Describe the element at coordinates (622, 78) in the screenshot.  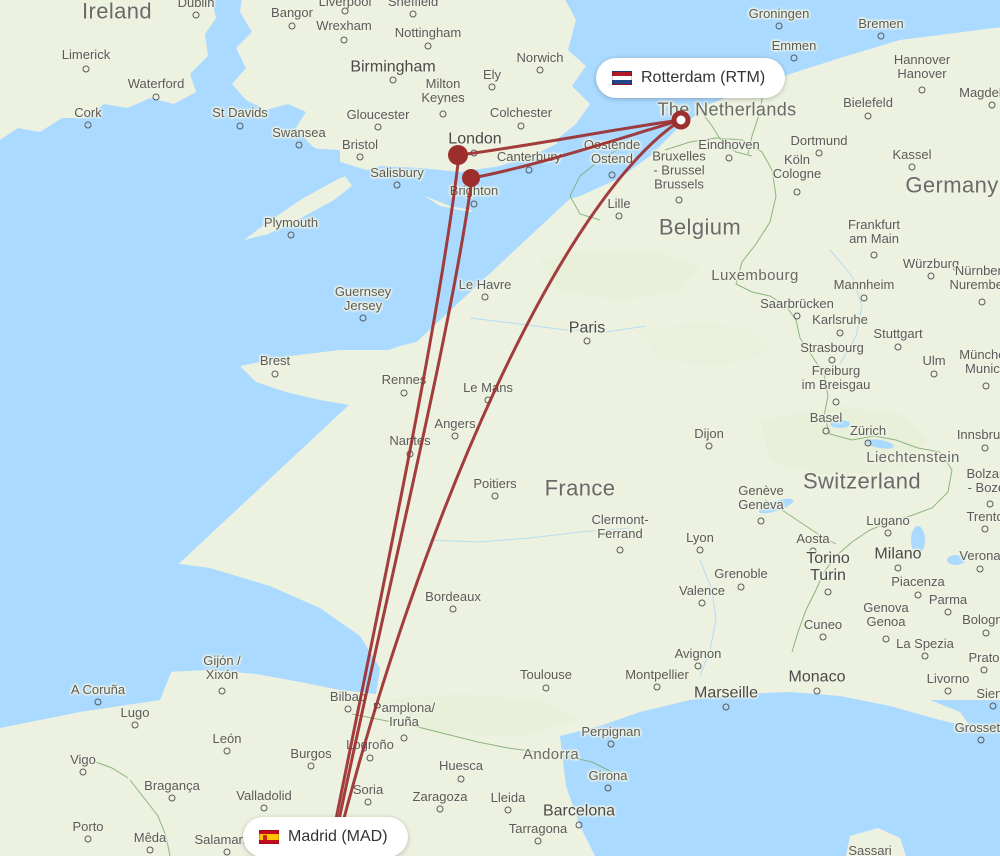
I see `netherlands-flag-icon` at that location.